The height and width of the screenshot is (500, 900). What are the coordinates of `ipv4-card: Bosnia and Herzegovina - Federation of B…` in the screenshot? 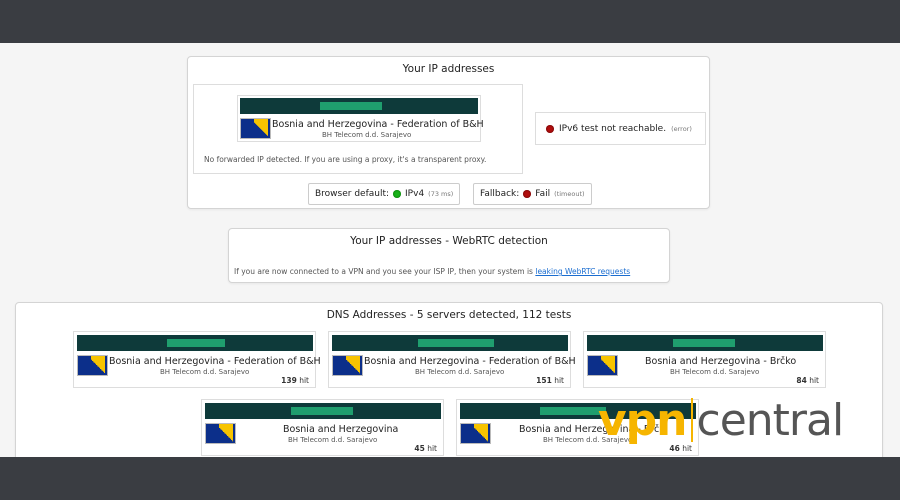 It's located at (360, 118).